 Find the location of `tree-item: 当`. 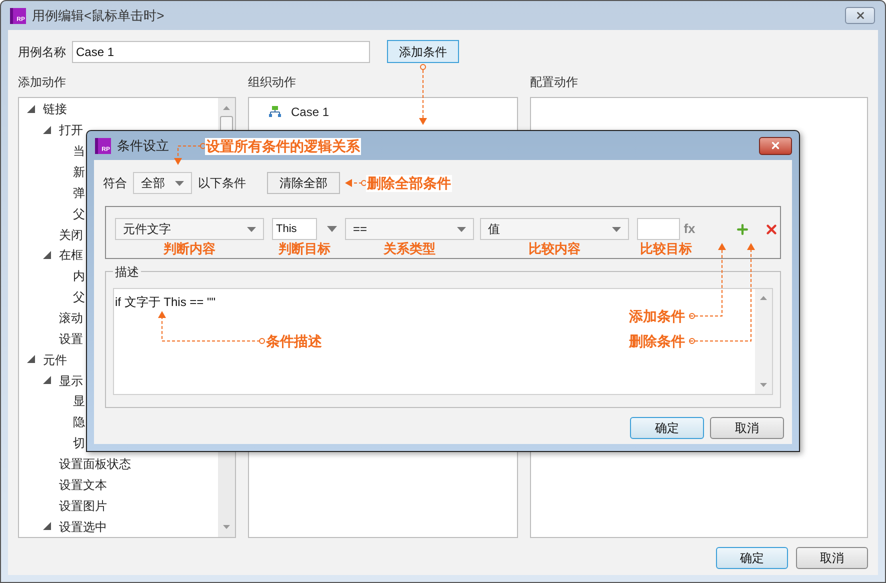

tree-item: 当 is located at coordinates (79, 151).